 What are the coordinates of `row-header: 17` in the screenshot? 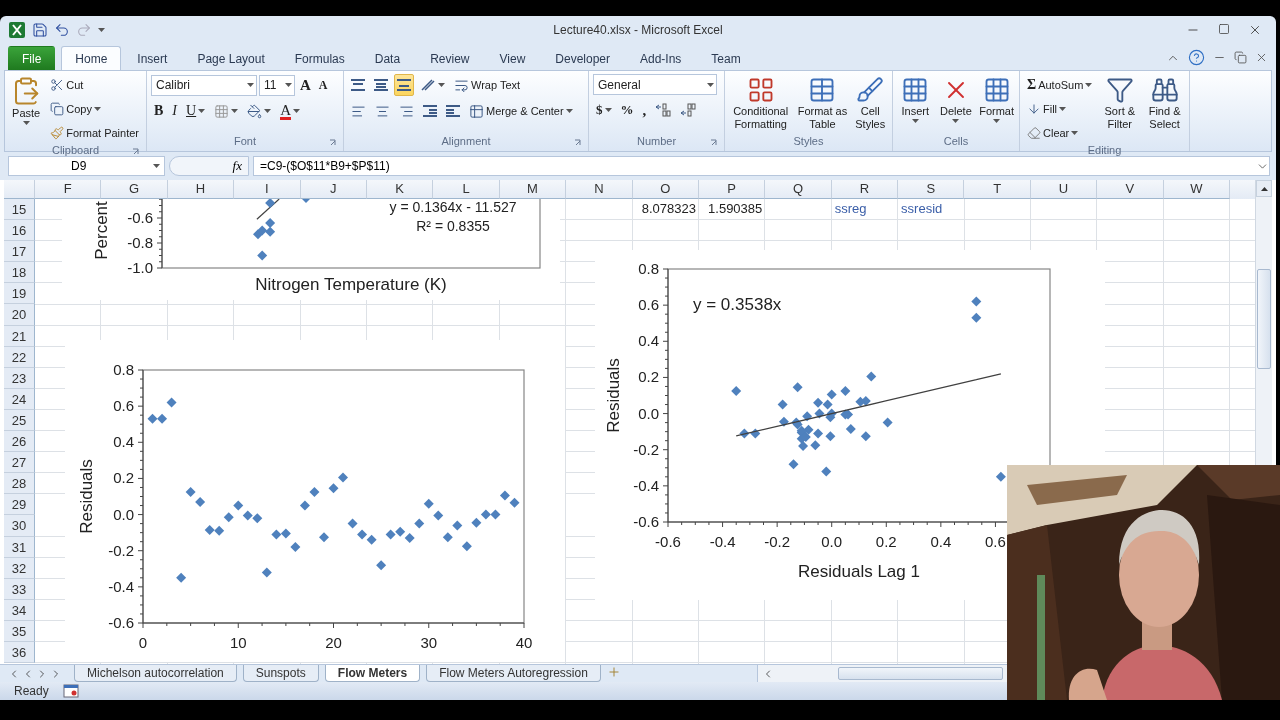 It's located at (19, 252).